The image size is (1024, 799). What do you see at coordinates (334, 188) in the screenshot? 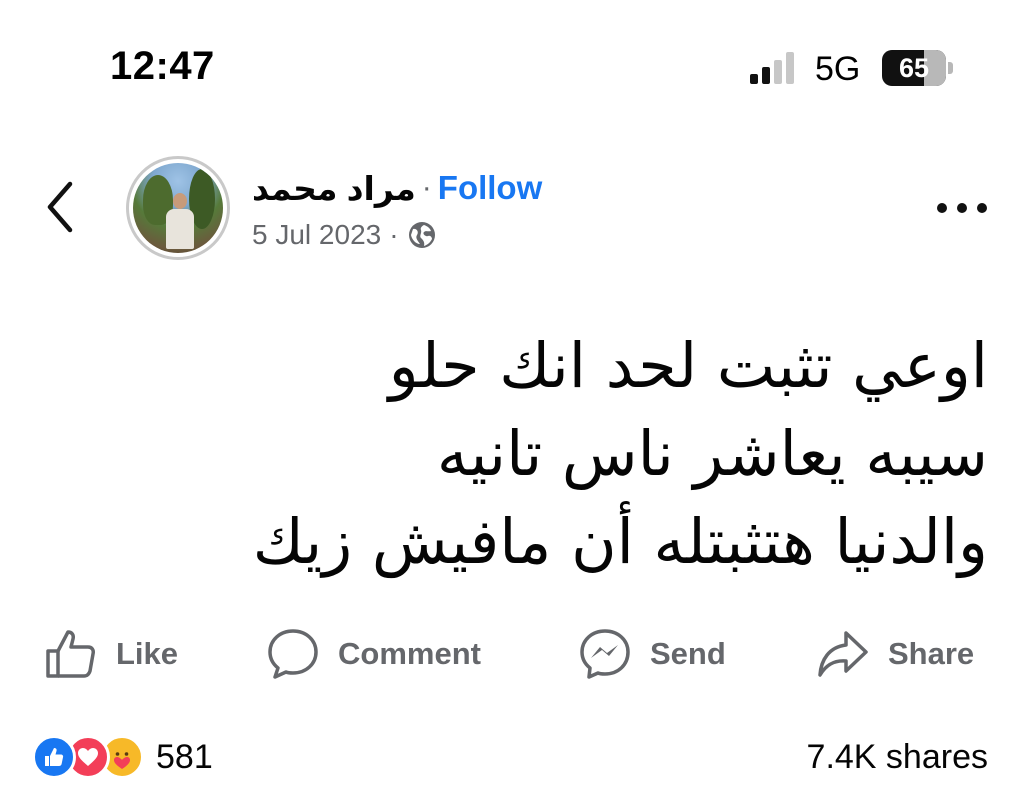
I see `author-name: مراد محمد` at bounding box center [334, 188].